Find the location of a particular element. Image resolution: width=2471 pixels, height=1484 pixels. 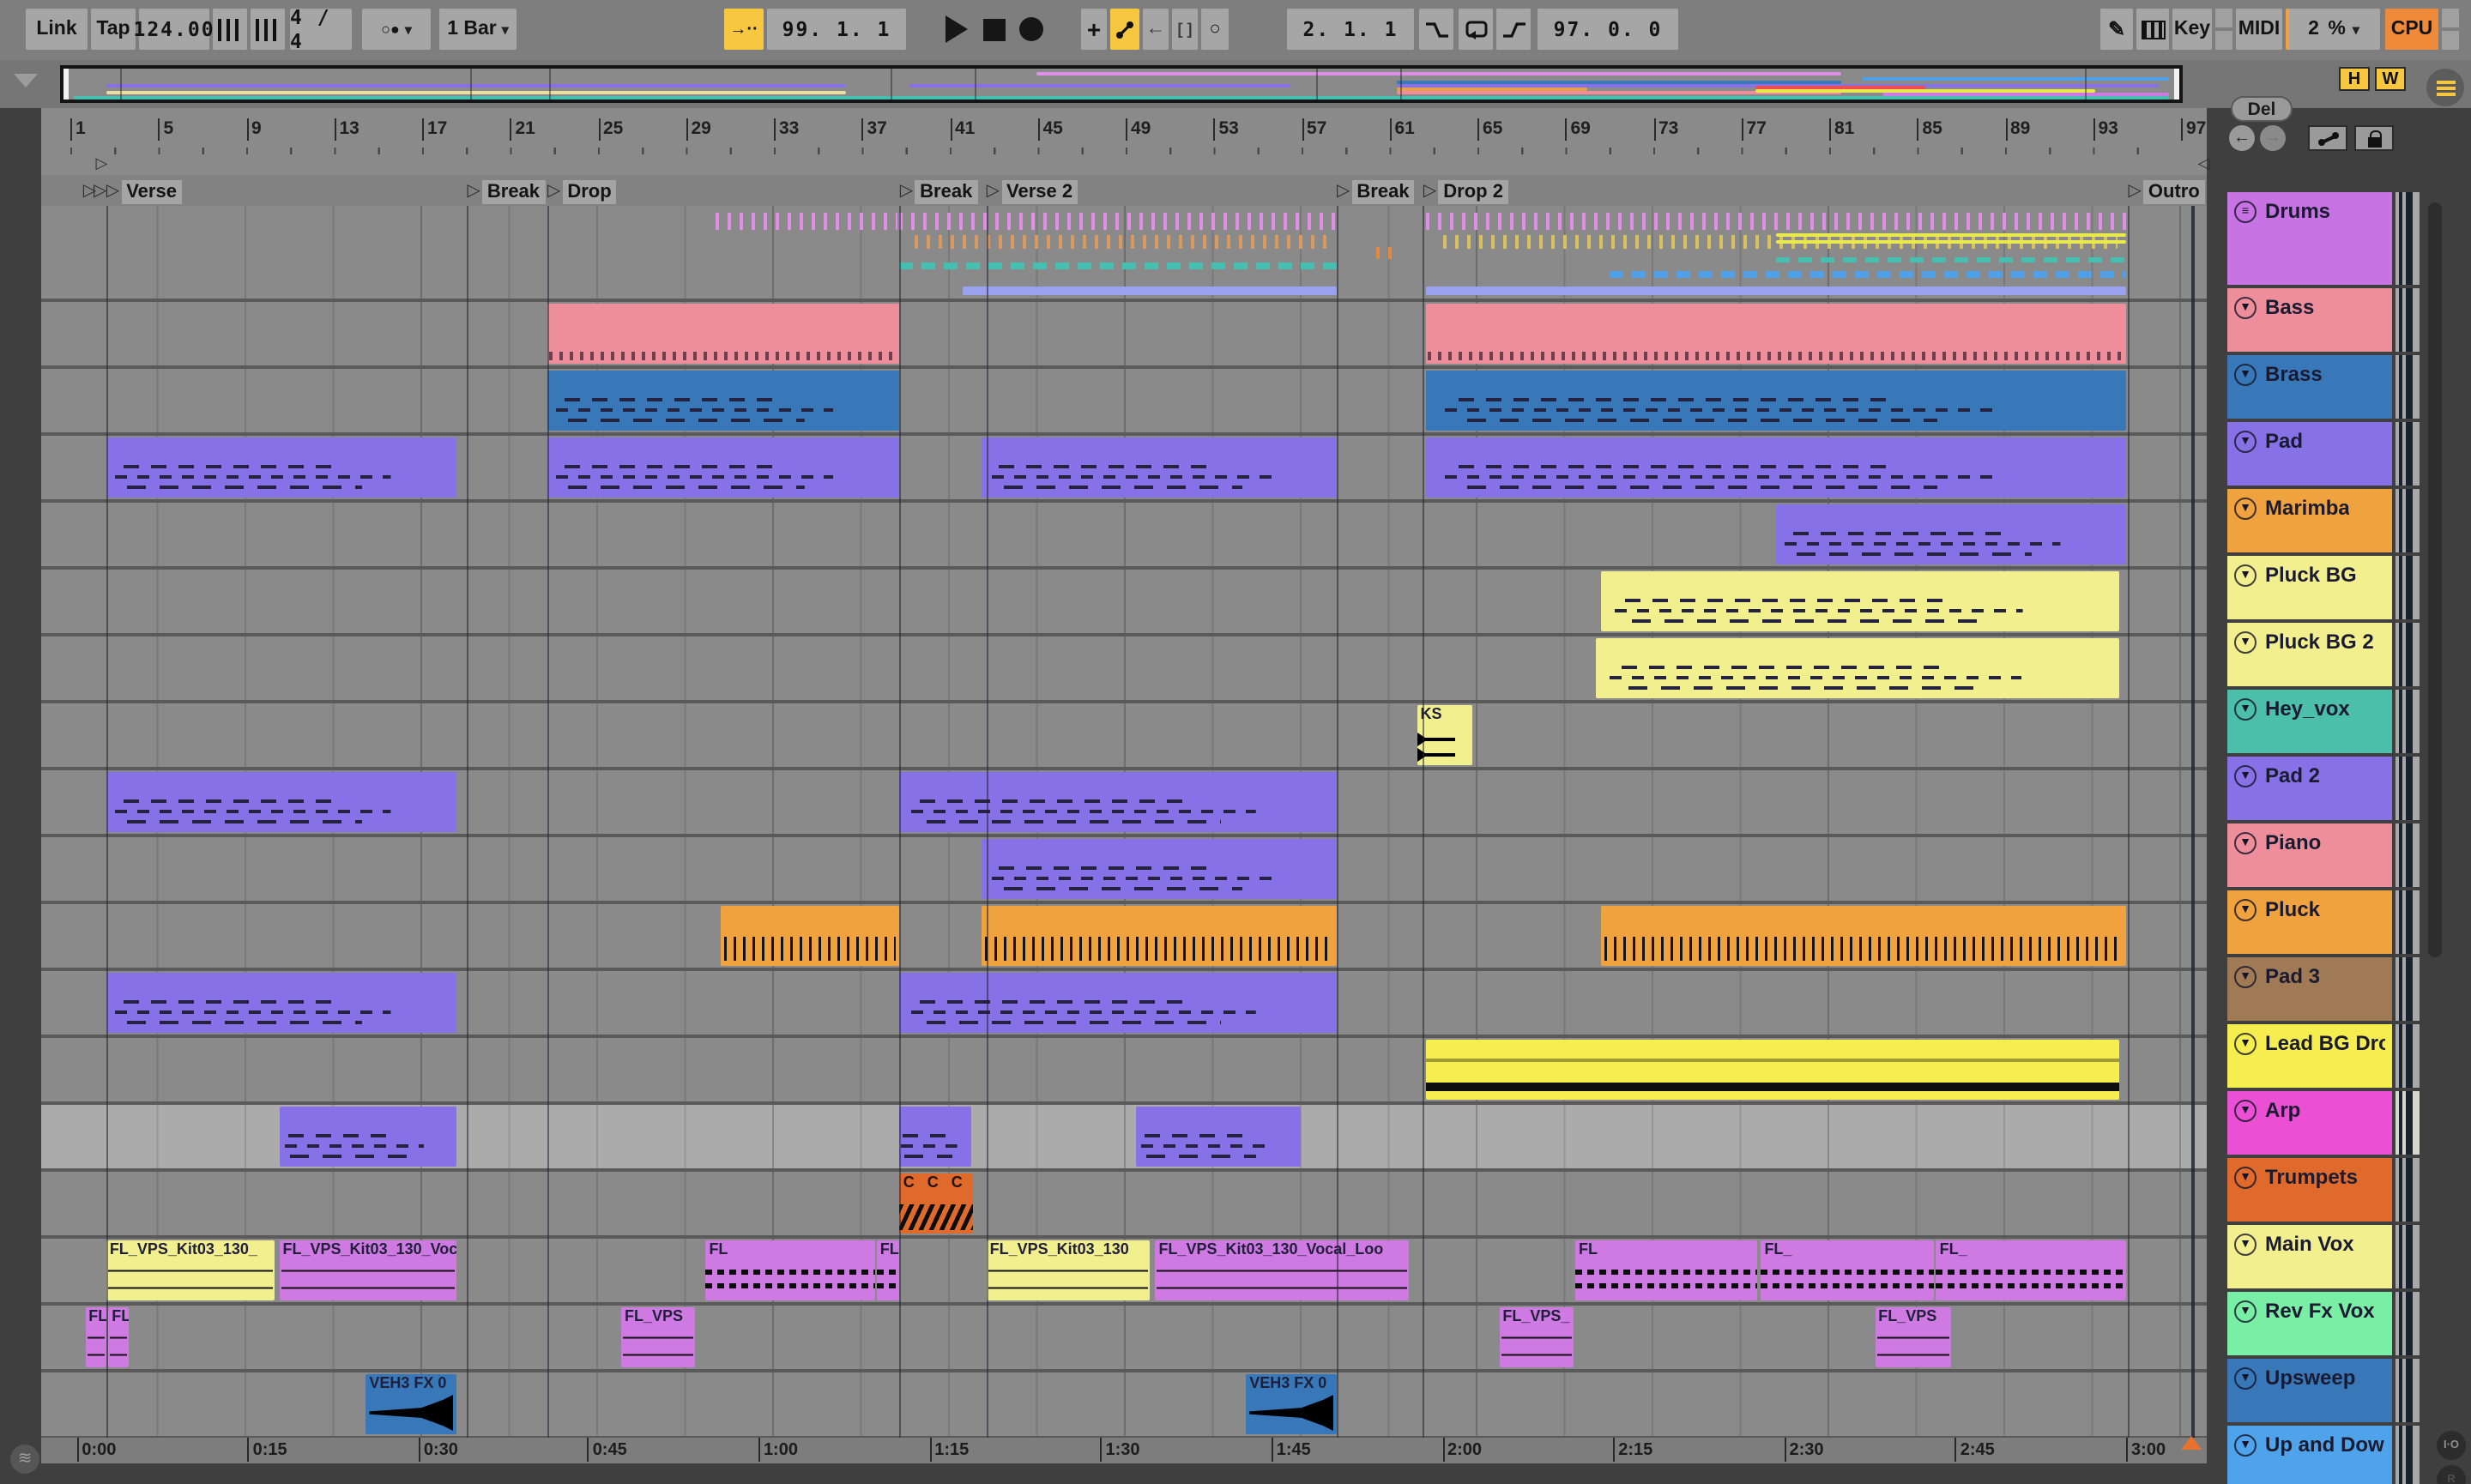

lane-hey_vox: KS is located at coordinates (1124, 735).